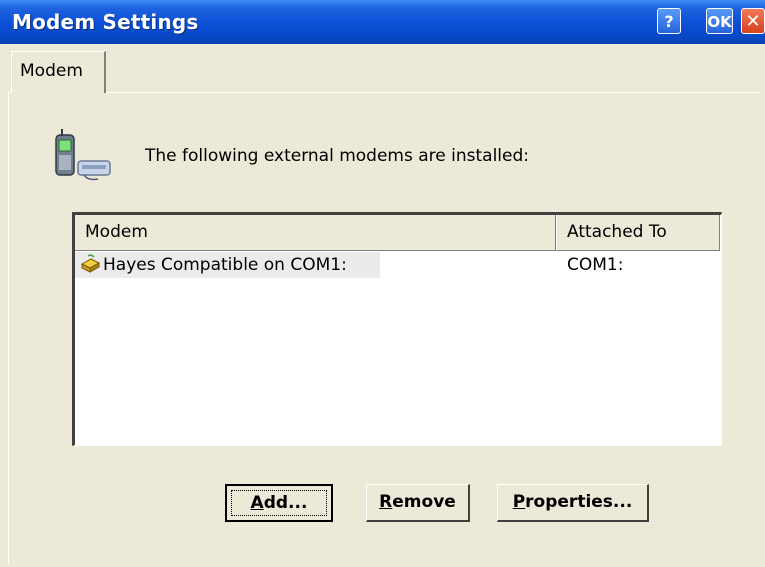  I want to click on list-item: Hayes Compatible on COM1: COM1:, so click(397, 265).